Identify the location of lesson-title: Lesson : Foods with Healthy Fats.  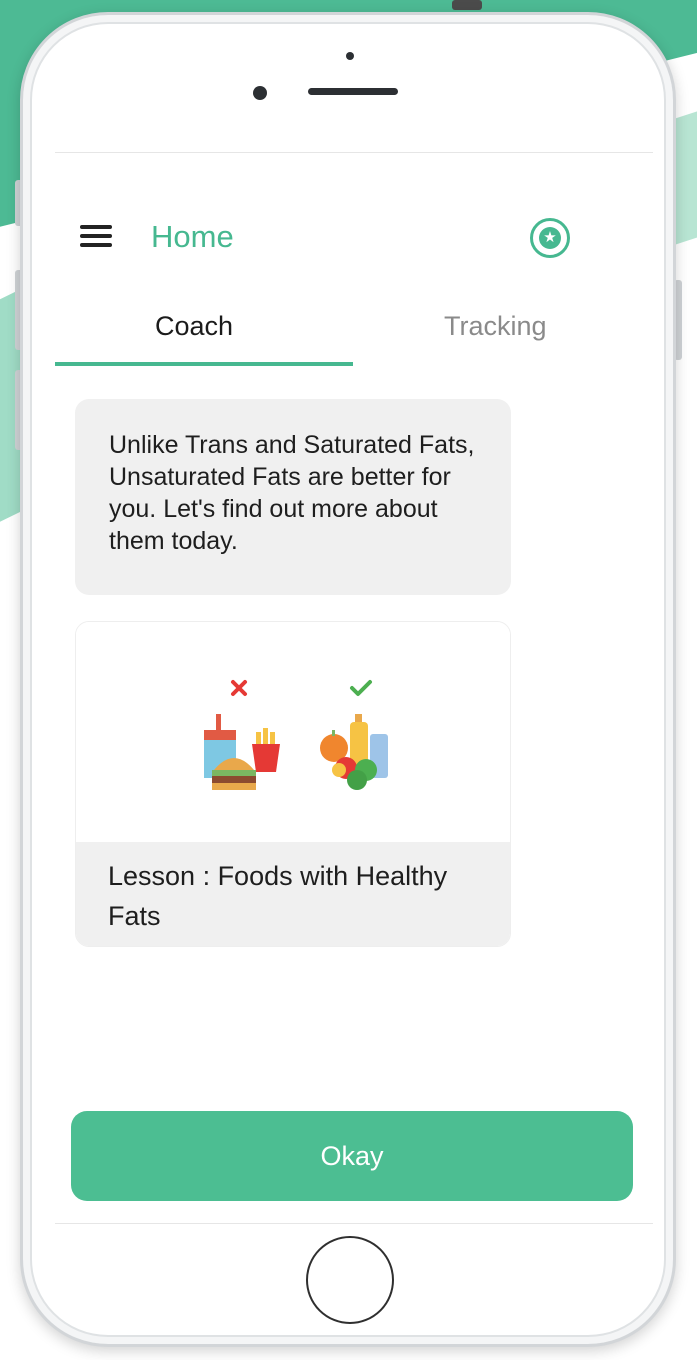
(293, 894).